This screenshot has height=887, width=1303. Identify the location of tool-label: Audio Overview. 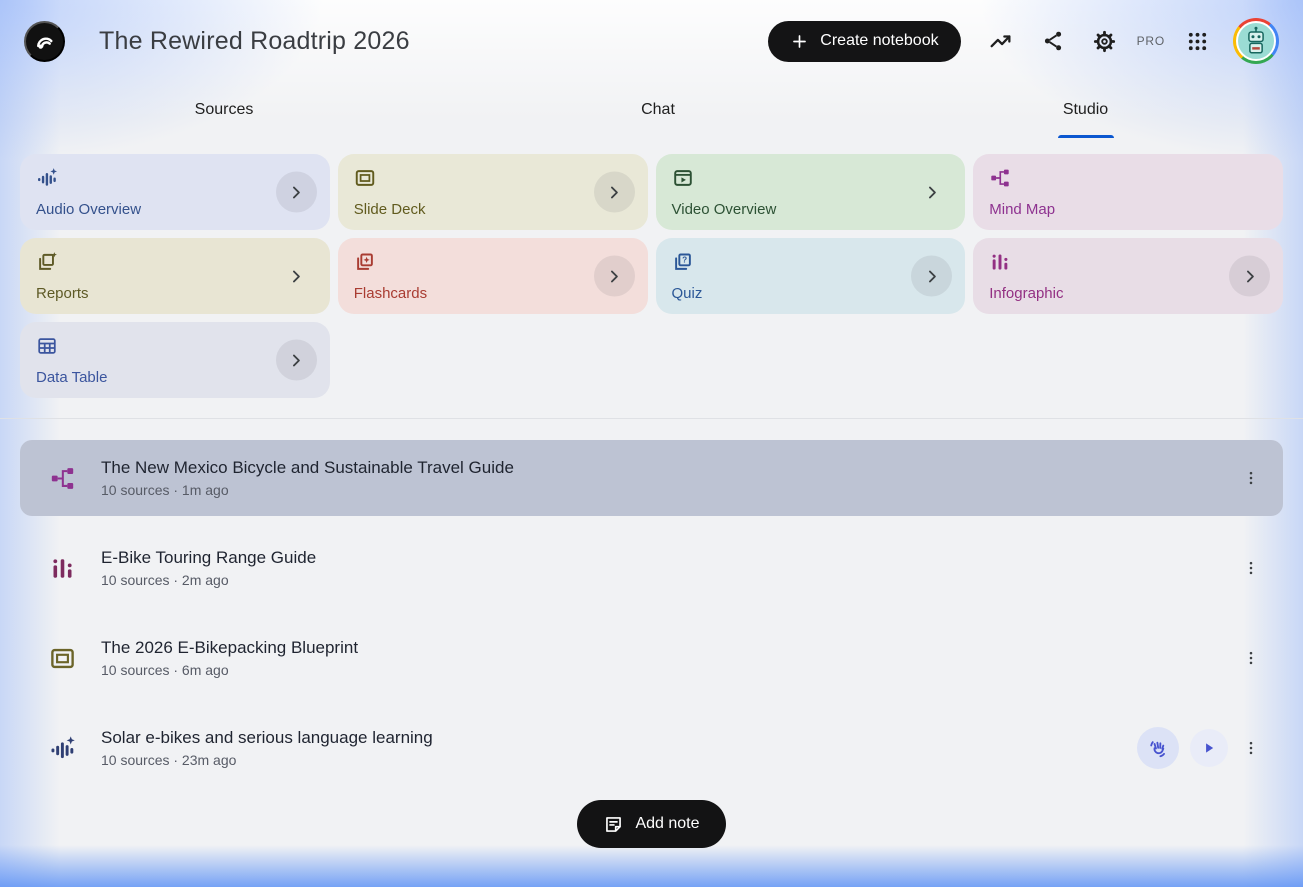
(89, 209).